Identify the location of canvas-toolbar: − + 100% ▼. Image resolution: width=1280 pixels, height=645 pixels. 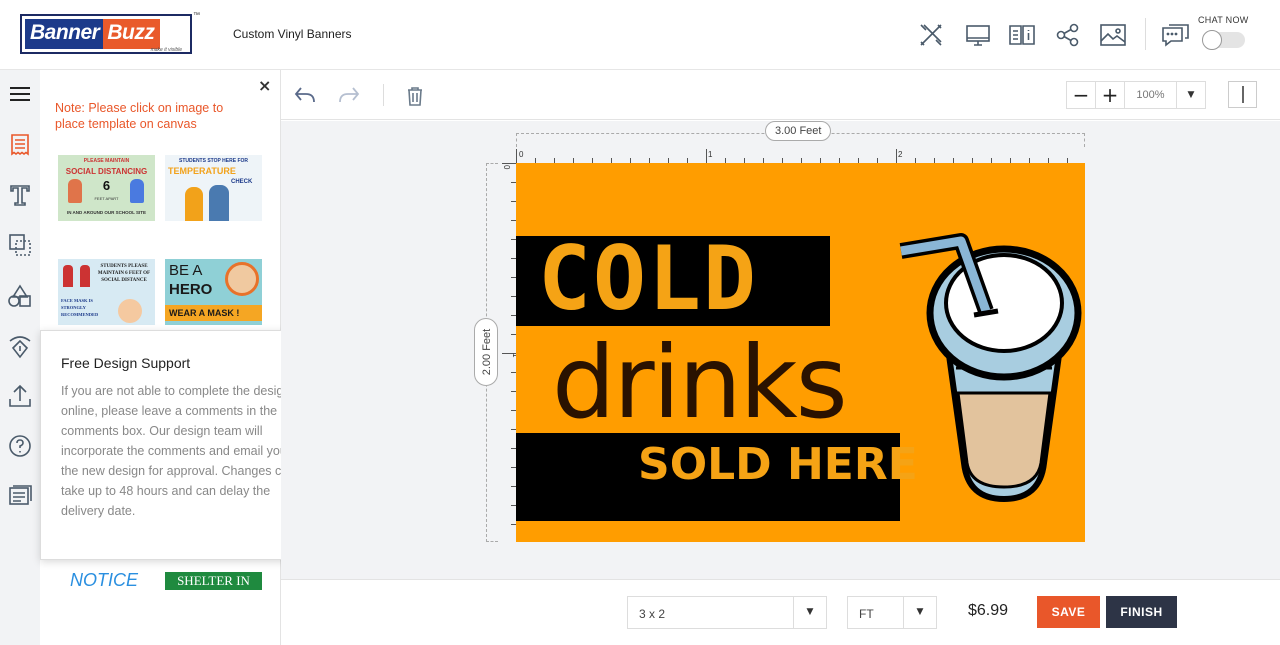
(780, 95).